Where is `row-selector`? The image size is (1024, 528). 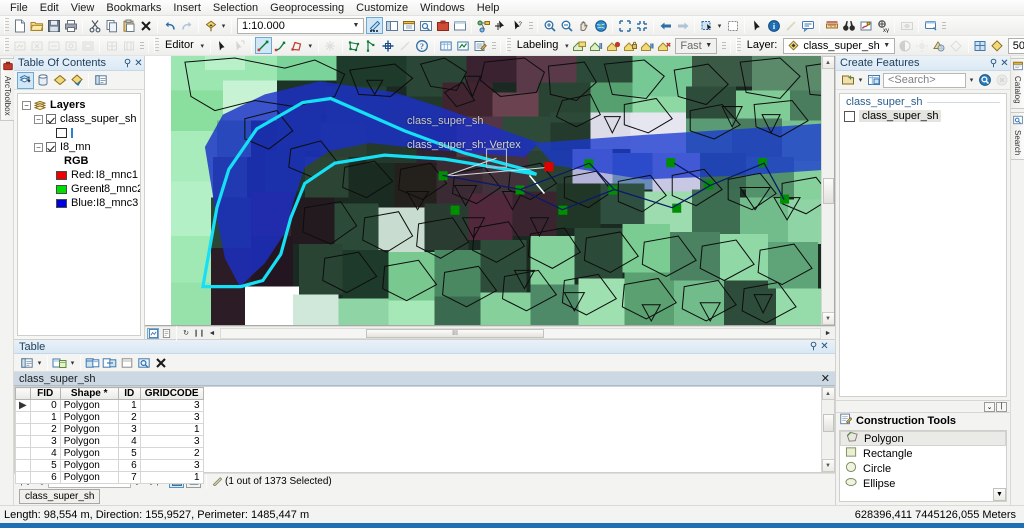
row-selector is located at coordinates (23, 441).